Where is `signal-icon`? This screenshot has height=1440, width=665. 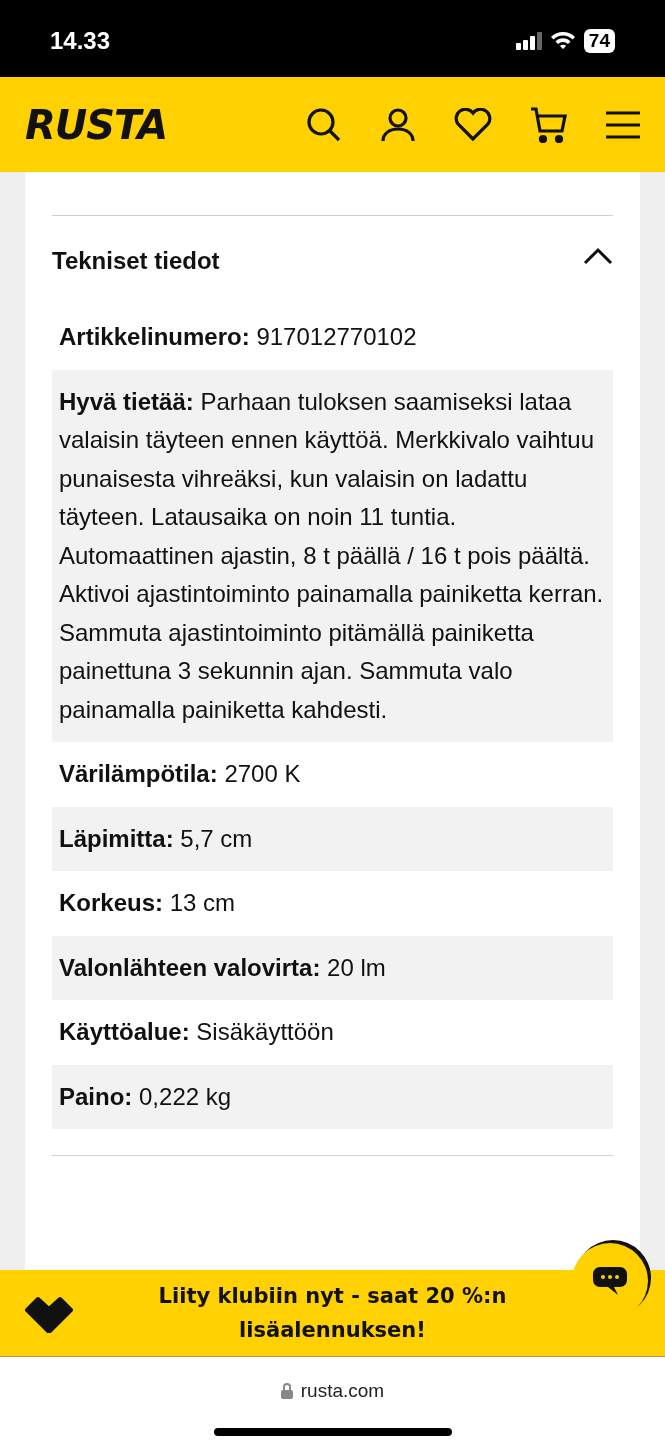
signal-icon is located at coordinates (528, 40).